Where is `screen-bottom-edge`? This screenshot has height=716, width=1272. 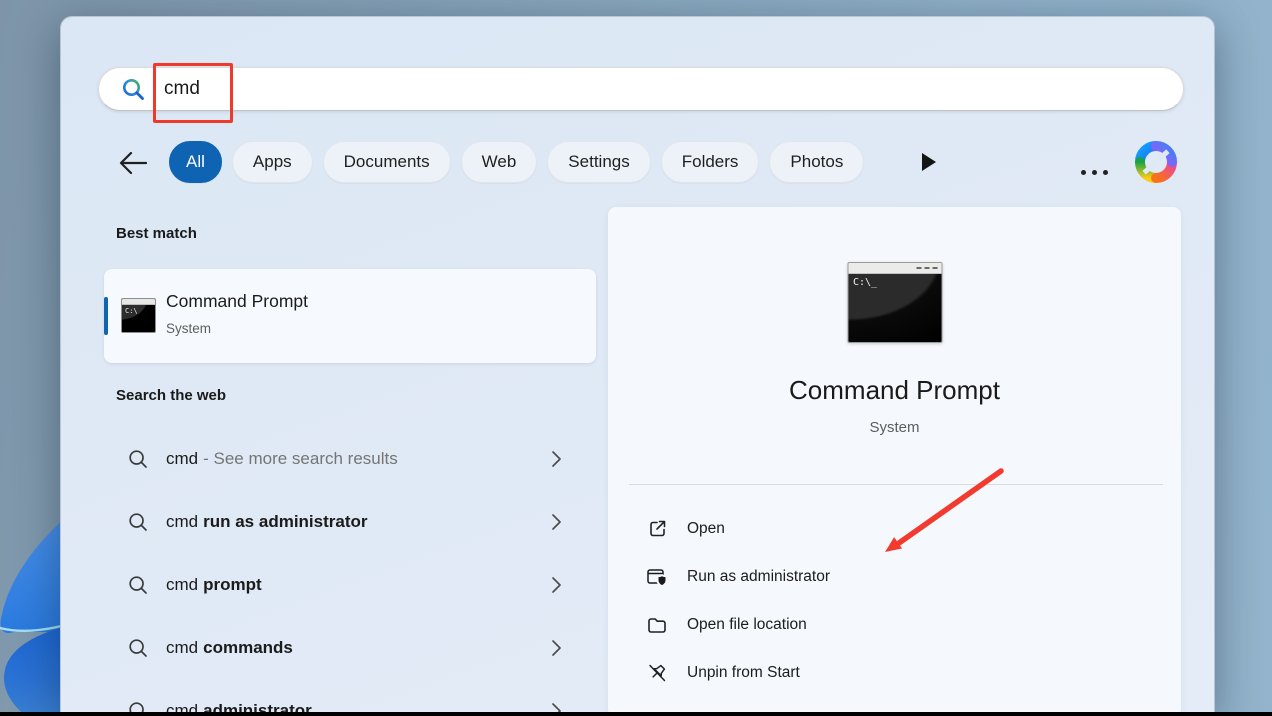
screen-bottom-edge is located at coordinates (636, 714).